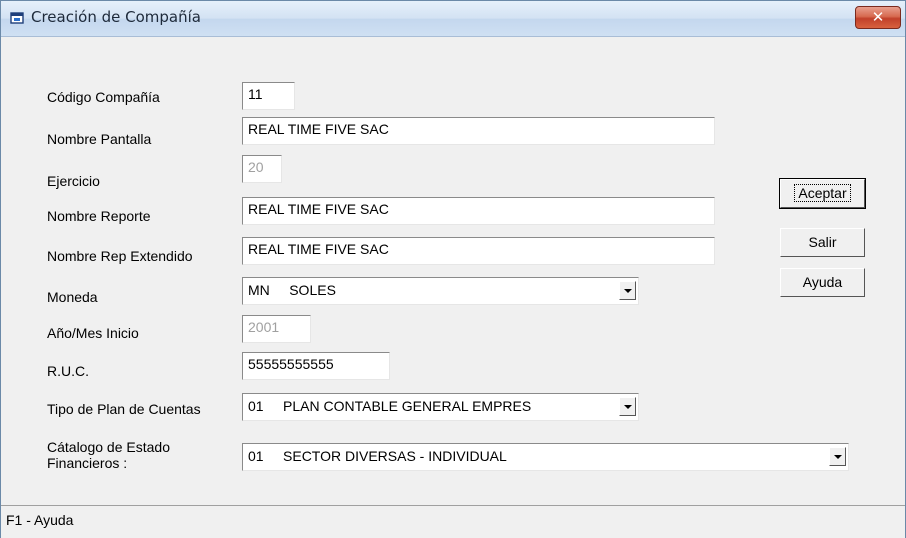 This screenshot has height=538, width=906. I want to click on close-icon: ✕, so click(878, 17).